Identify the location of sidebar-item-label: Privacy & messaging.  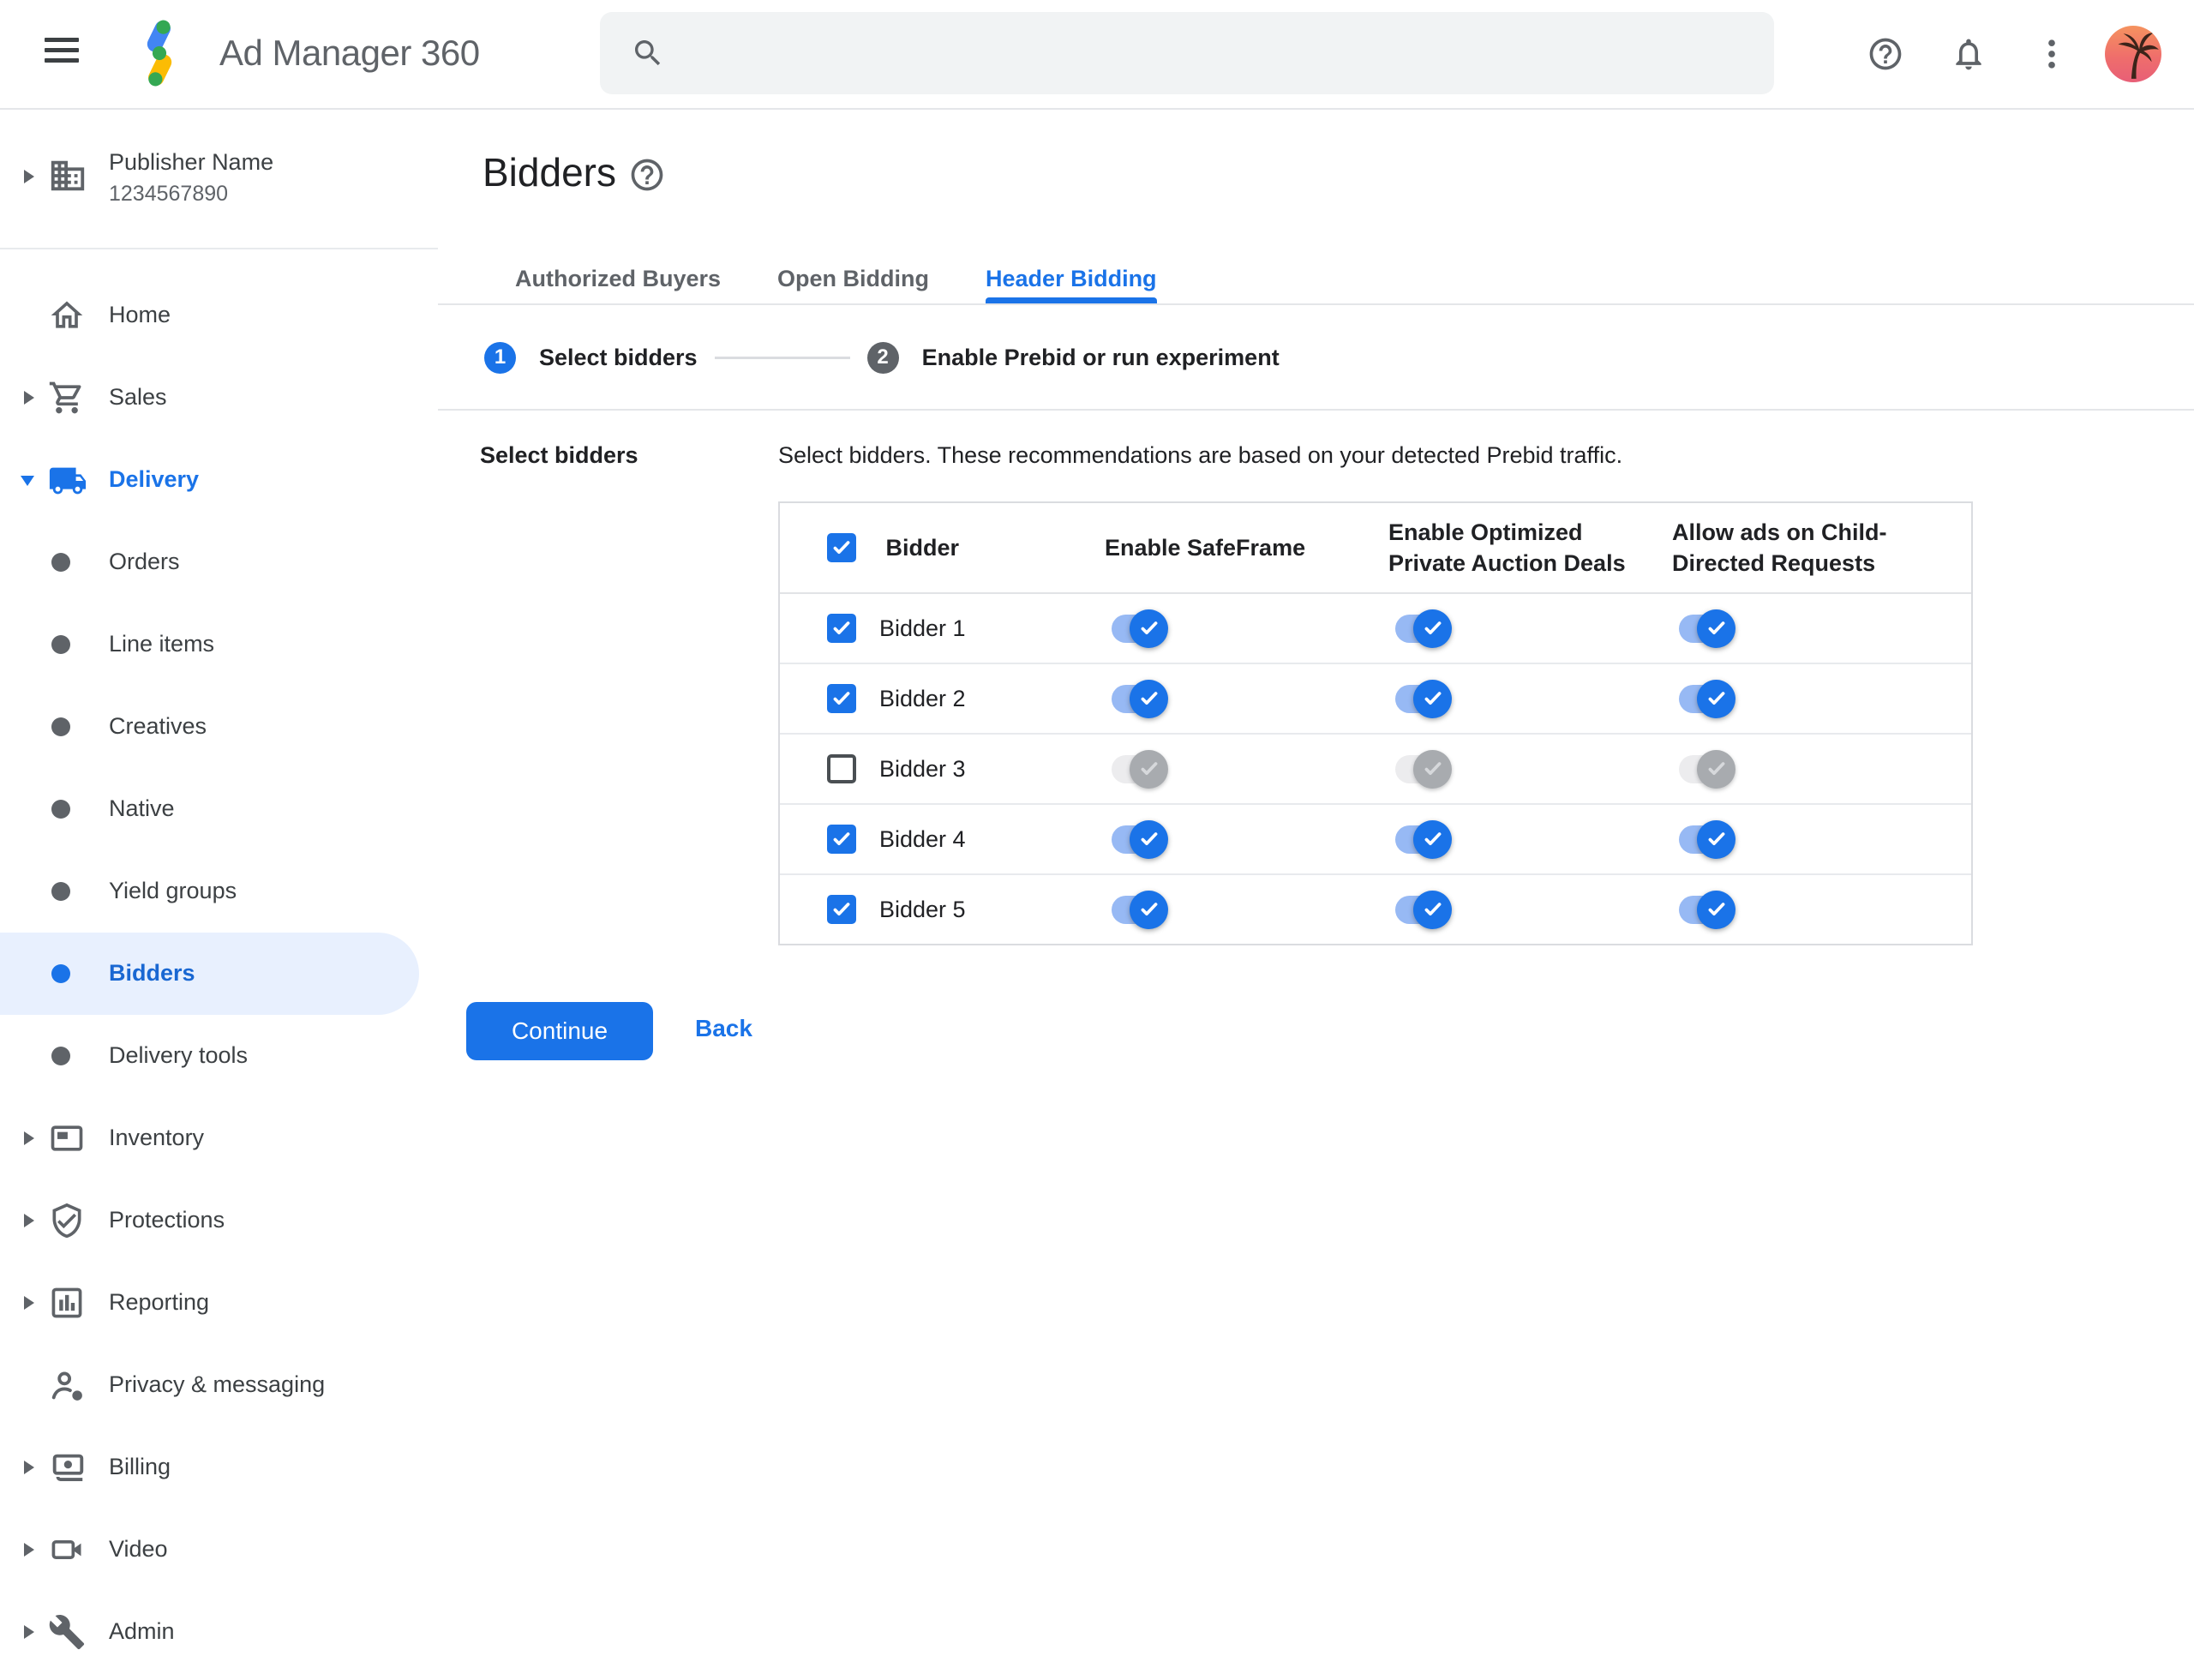
(217, 1384).